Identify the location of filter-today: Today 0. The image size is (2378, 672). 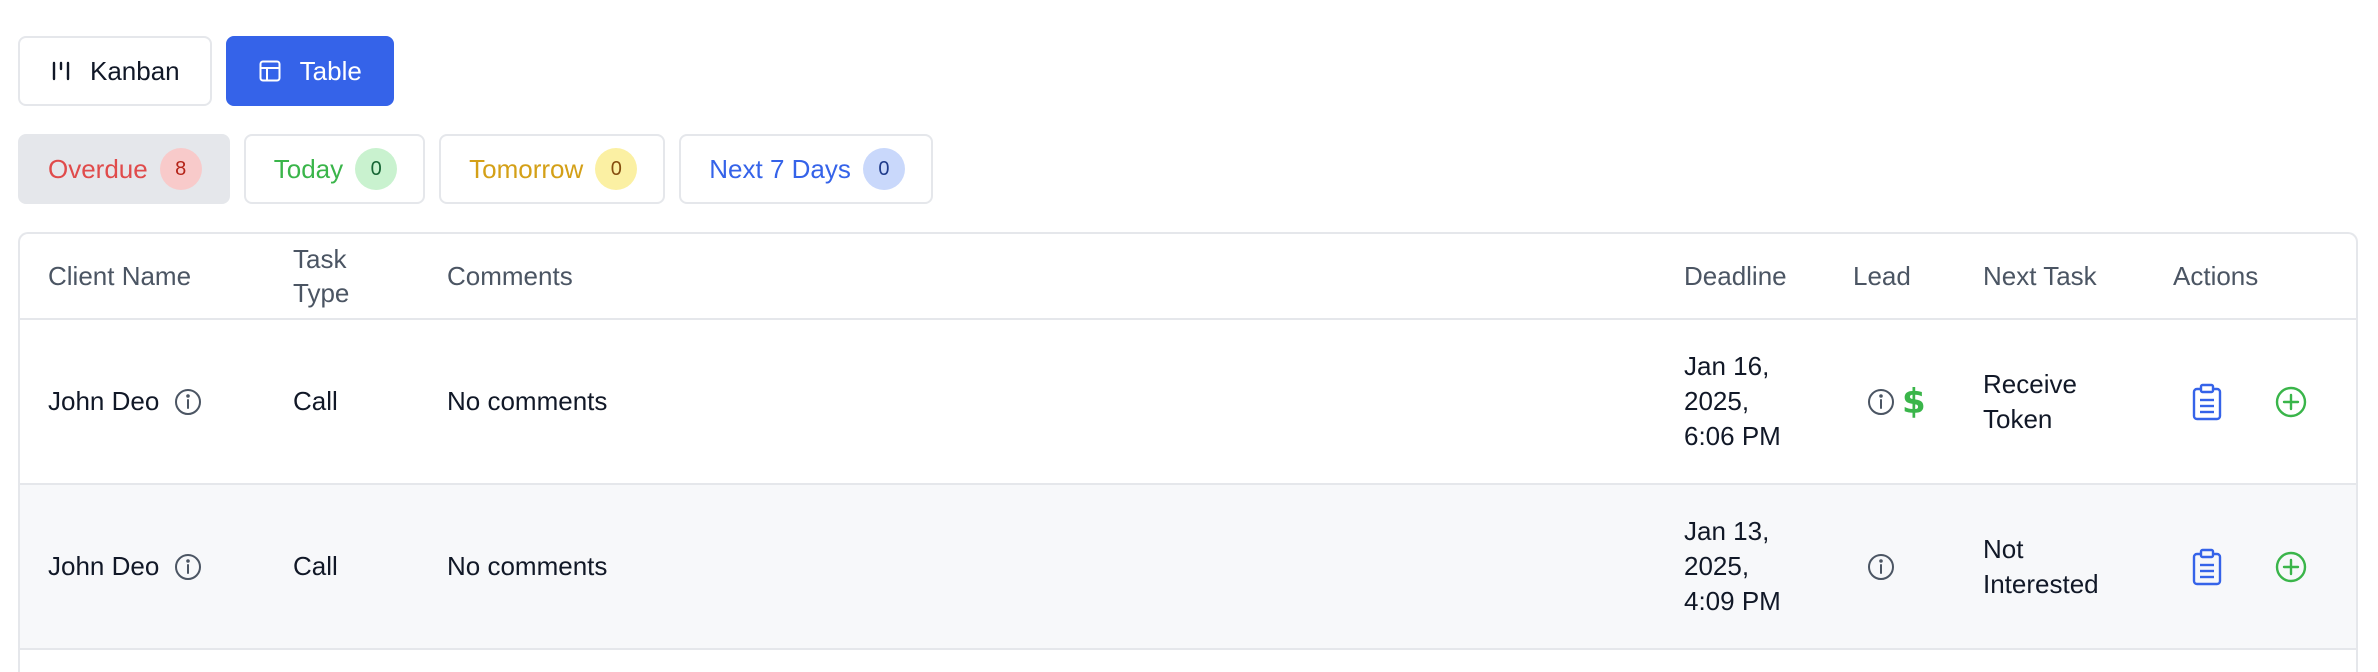
(334, 169).